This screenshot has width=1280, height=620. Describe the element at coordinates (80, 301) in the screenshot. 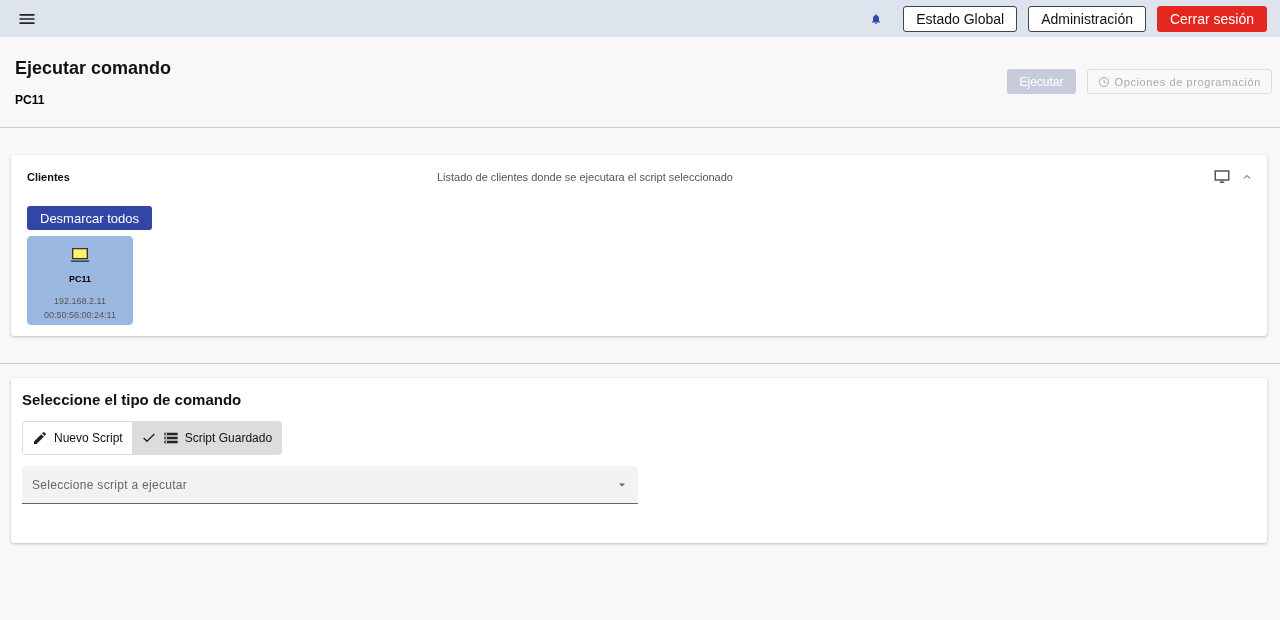

I see `client-ip: 192.168.2.11` at that location.